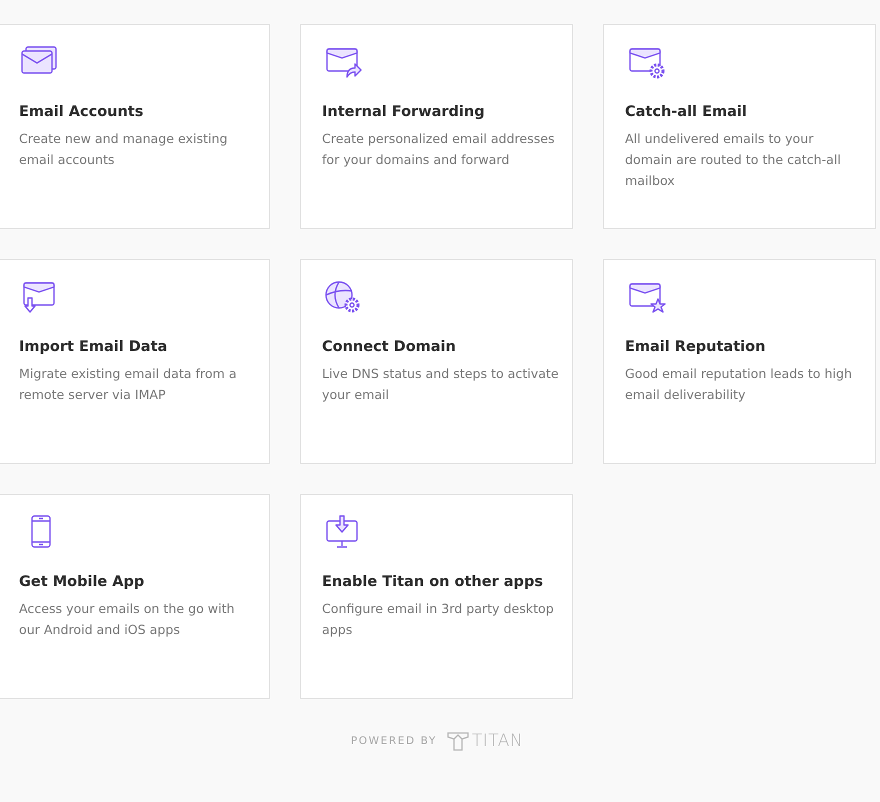  Describe the element at coordinates (457, 741) in the screenshot. I see `logo-icon` at that location.